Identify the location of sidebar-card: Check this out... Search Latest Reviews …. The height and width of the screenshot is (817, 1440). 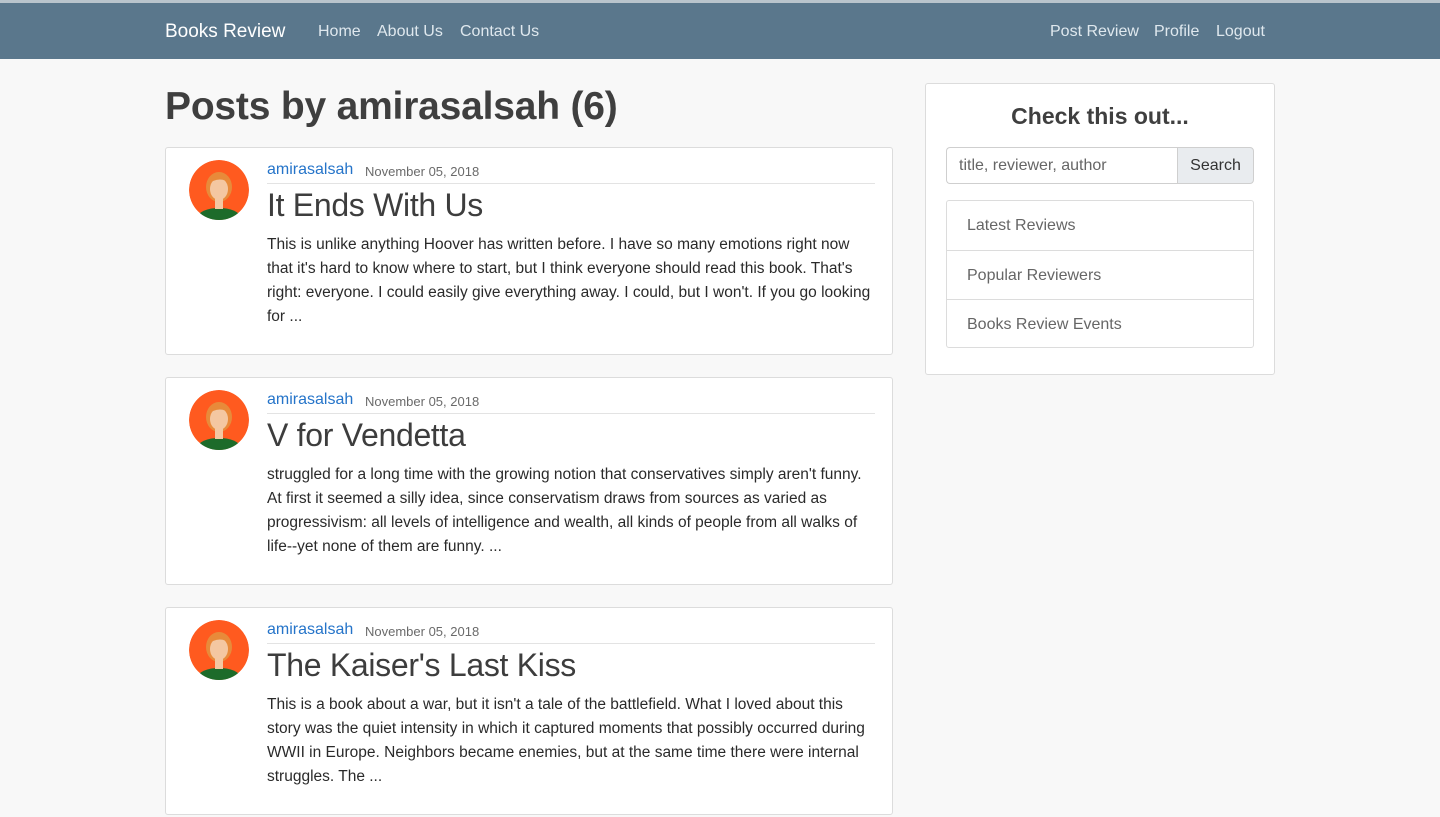
(1100, 229).